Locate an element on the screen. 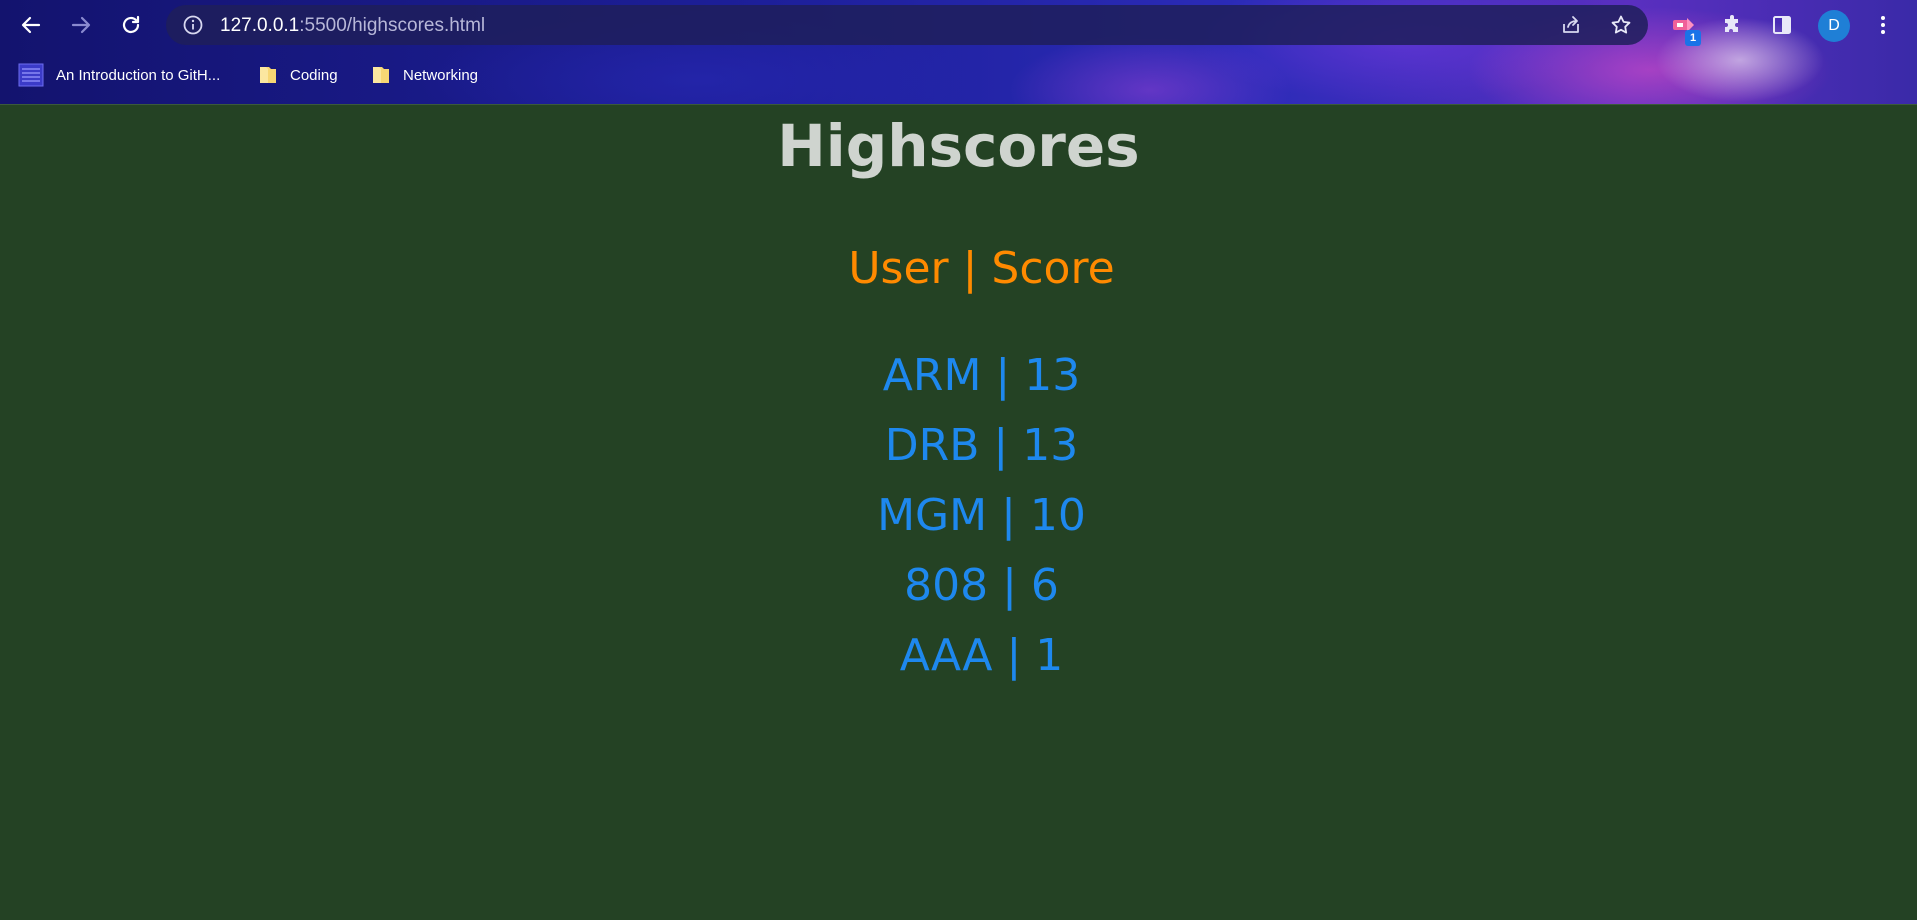 The height and width of the screenshot is (920, 1917). bookmark-folder: Networking is located at coordinates (424, 75).